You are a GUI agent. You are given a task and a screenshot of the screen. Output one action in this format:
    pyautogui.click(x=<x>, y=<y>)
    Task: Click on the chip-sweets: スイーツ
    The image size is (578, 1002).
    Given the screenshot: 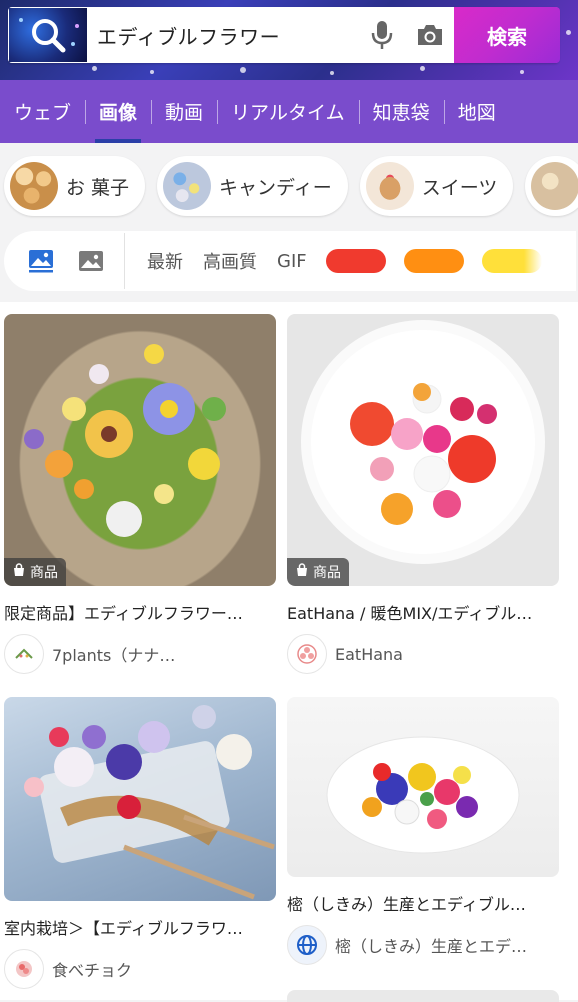 What is the action you would take?
    pyautogui.click(x=436, y=186)
    